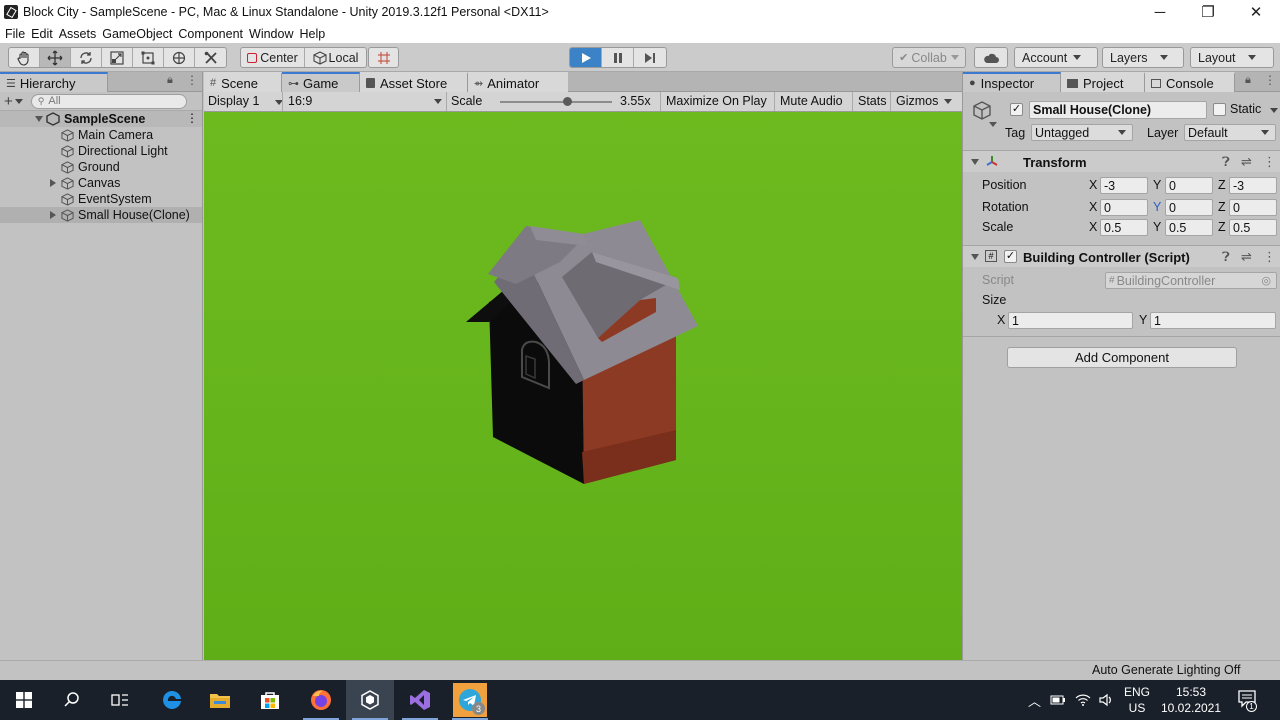 The image size is (1280, 720). What do you see at coordinates (1124, 227) in the screenshot?
I see `scale-x-field: 0.5` at bounding box center [1124, 227].